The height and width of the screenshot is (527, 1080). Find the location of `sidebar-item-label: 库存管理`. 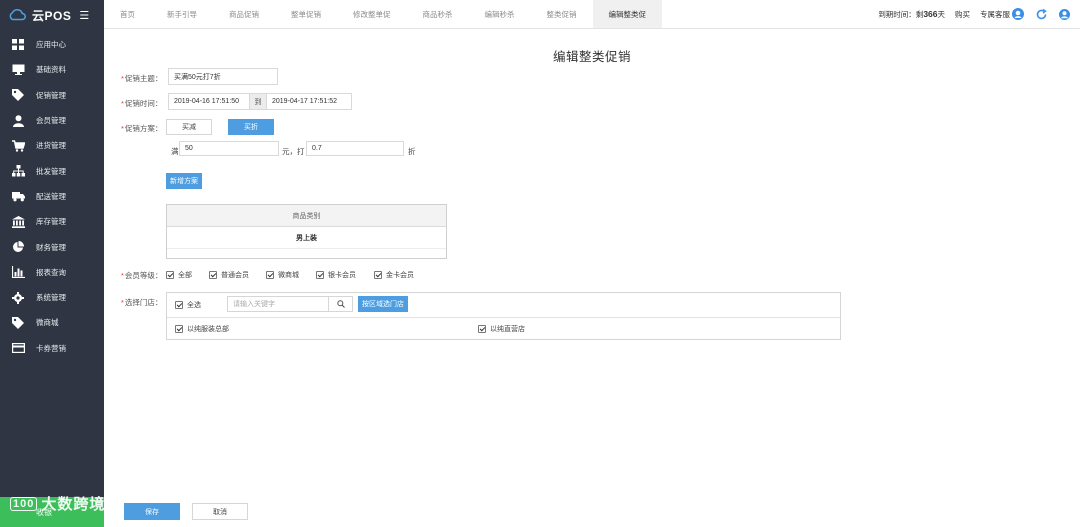

sidebar-item-label: 库存管理 is located at coordinates (51, 222).